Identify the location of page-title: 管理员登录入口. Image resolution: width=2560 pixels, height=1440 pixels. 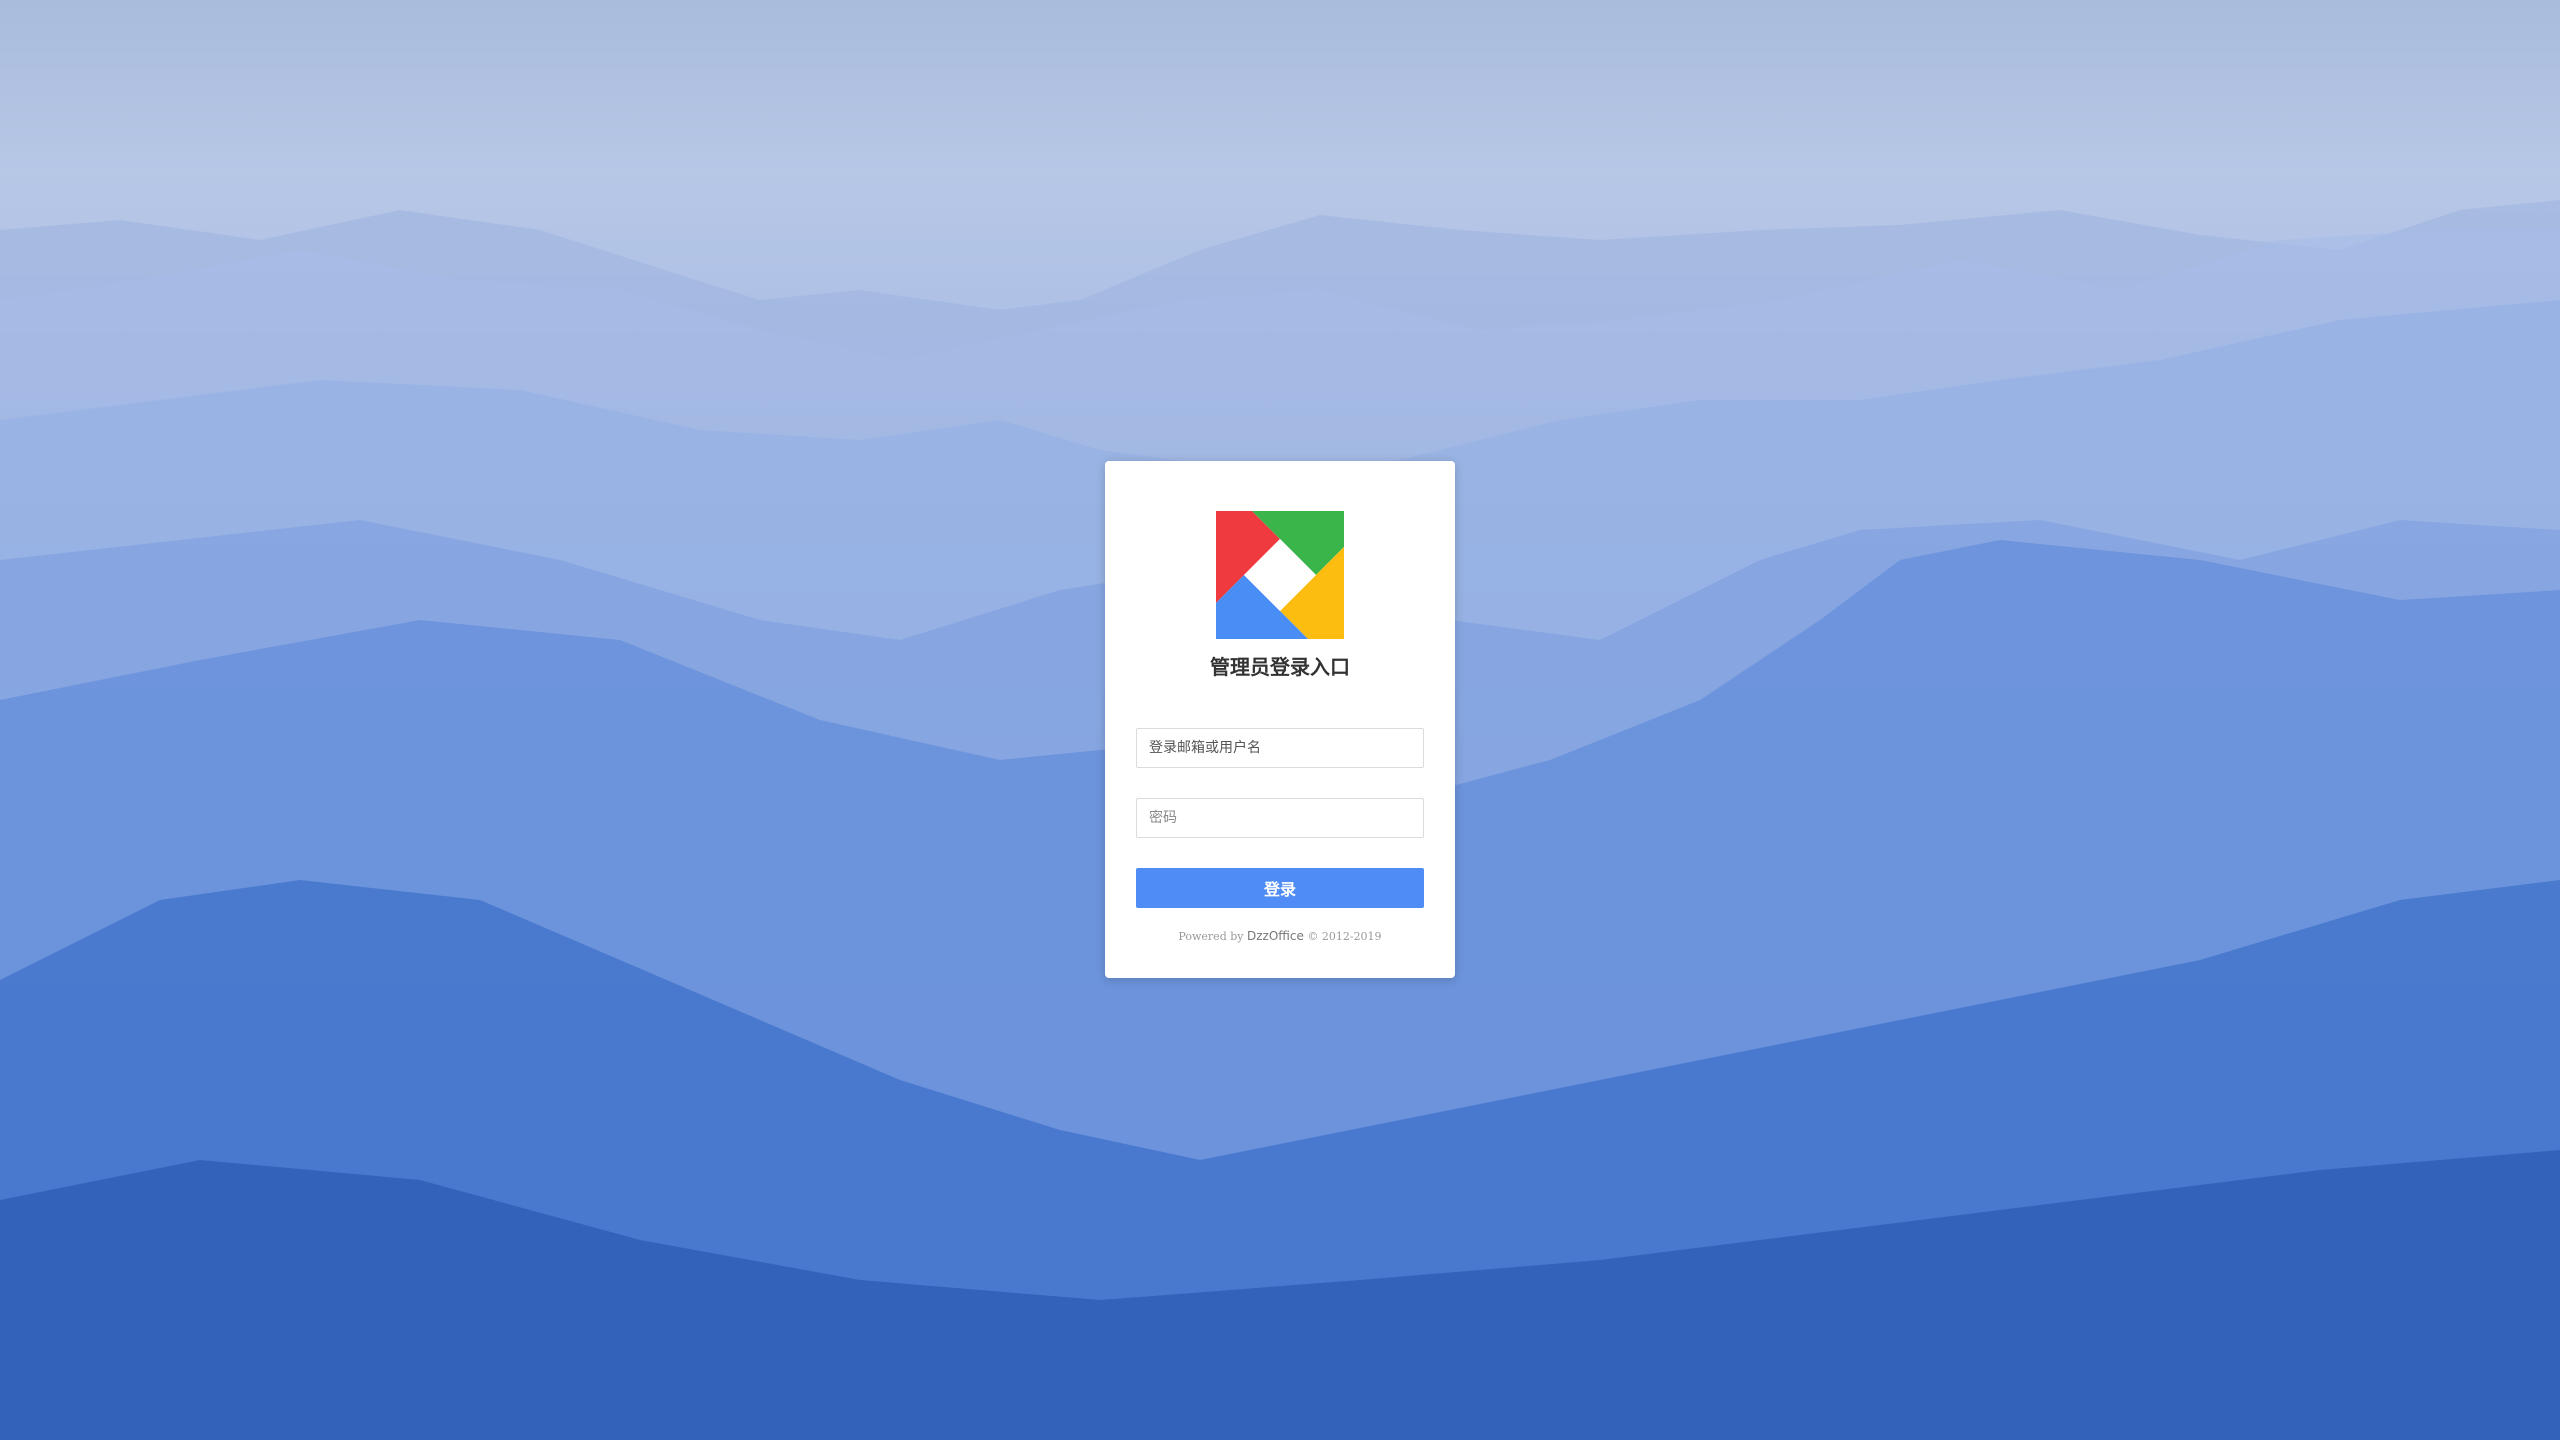
(1280, 667).